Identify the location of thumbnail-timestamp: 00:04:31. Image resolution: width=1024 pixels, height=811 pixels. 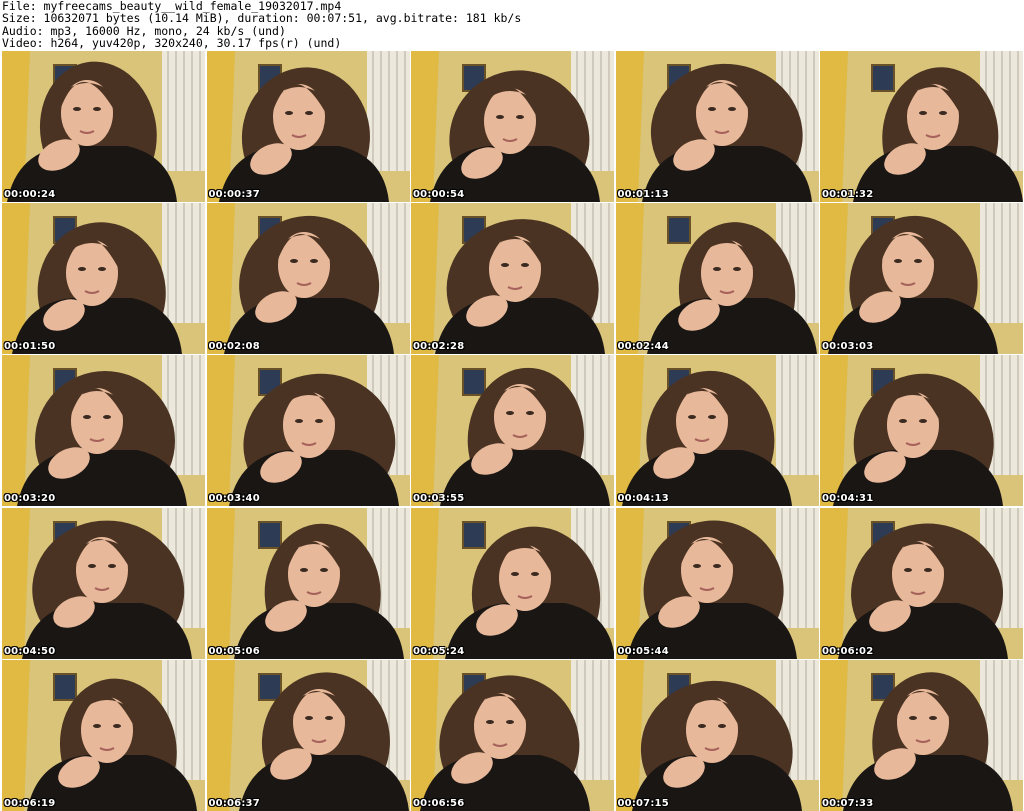
(848, 499).